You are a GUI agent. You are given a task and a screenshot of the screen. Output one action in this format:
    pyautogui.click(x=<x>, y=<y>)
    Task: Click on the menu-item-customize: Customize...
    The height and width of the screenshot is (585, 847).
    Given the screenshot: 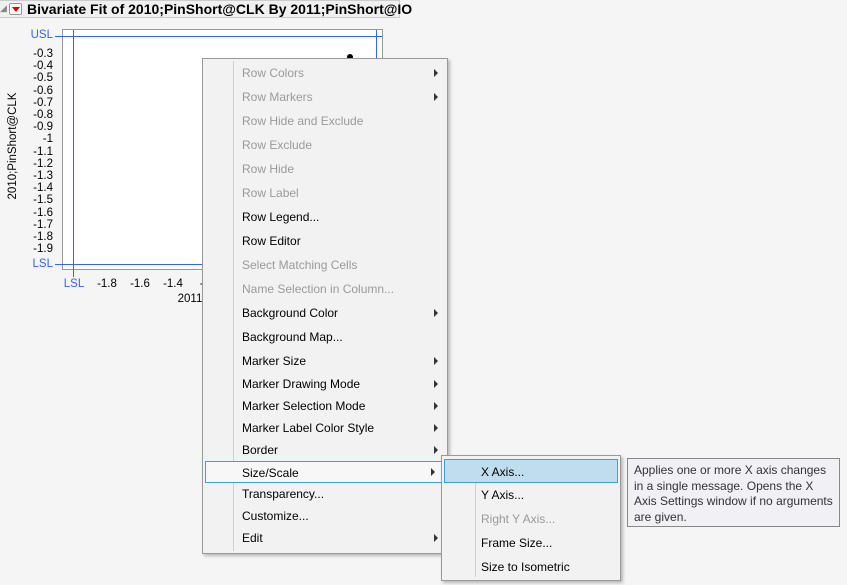 What is the action you would take?
    pyautogui.click(x=325, y=516)
    